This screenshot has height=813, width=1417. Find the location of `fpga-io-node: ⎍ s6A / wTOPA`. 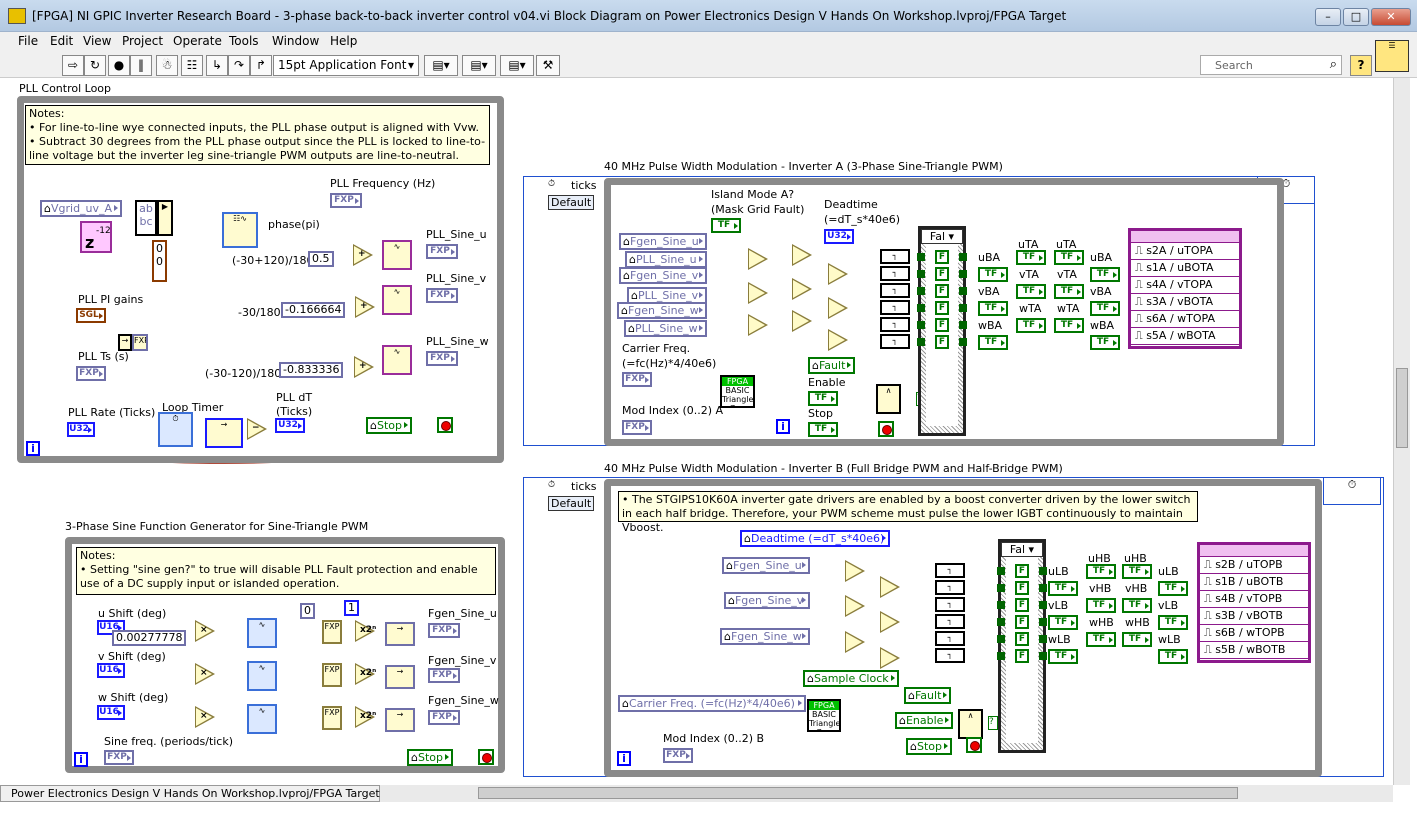

fpga-io-node: ⎍ s6A / wTOPA is located at coordinates (1185, 319).